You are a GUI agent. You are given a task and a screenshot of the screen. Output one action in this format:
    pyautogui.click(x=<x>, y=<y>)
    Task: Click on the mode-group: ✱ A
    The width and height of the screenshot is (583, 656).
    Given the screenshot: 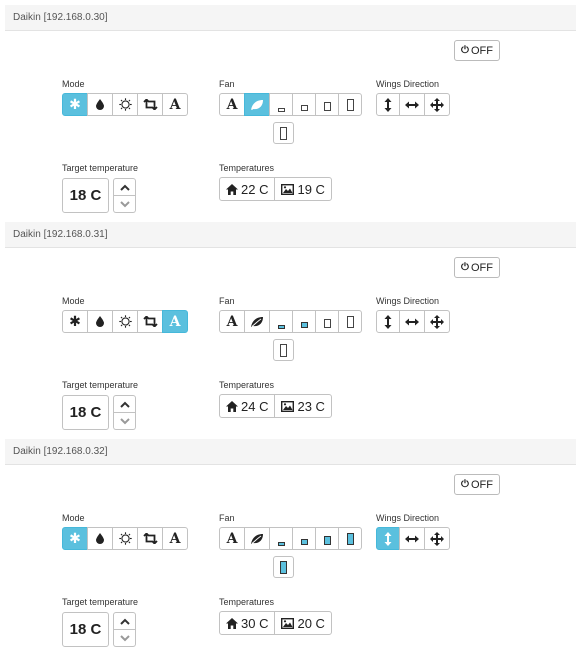 What is the action you would take?
    pyautogui.click(x=125, y=104)
    